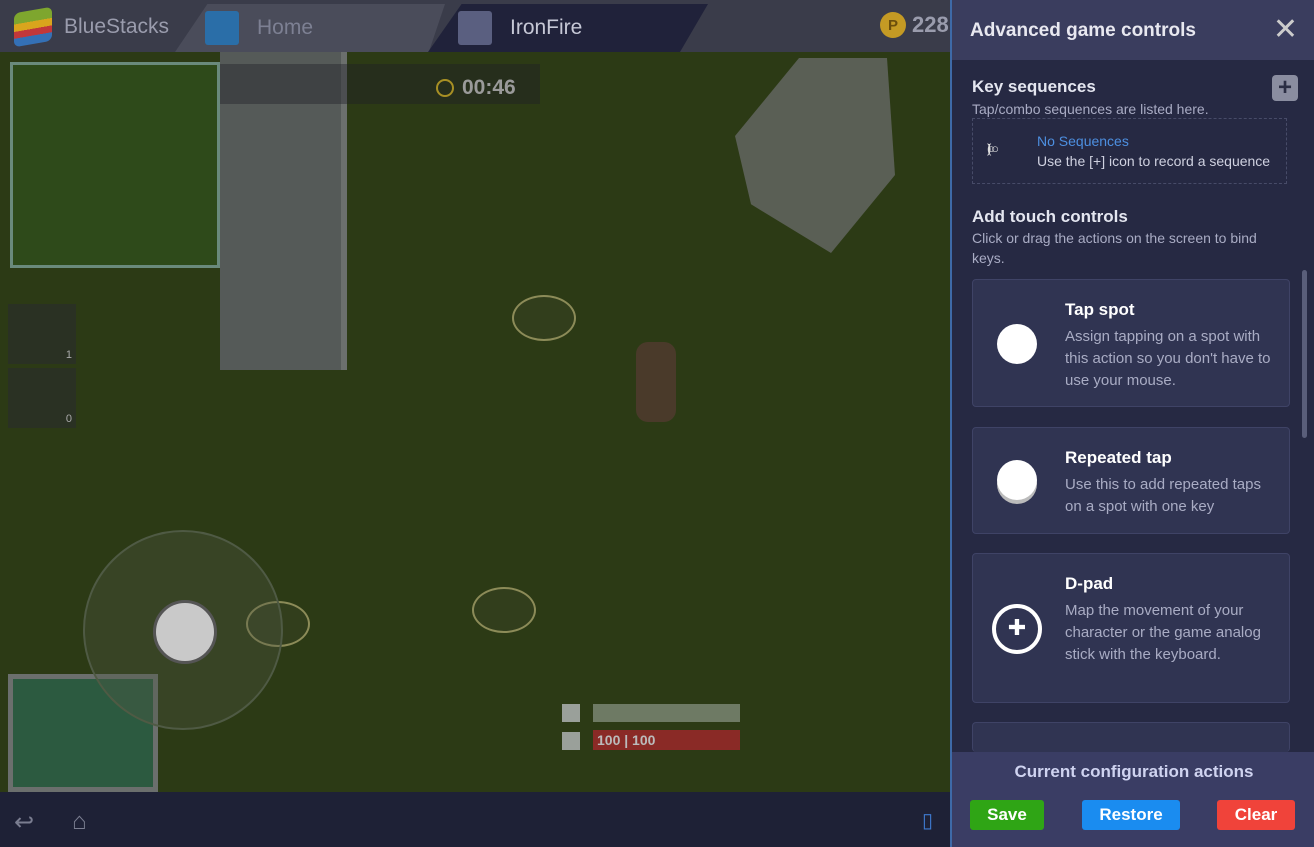 This screenshot has height=847, width=1314. What do you see at coordinates (656, 382) in the screenshot?
I see `player-character` at bounding box center [656, 382].